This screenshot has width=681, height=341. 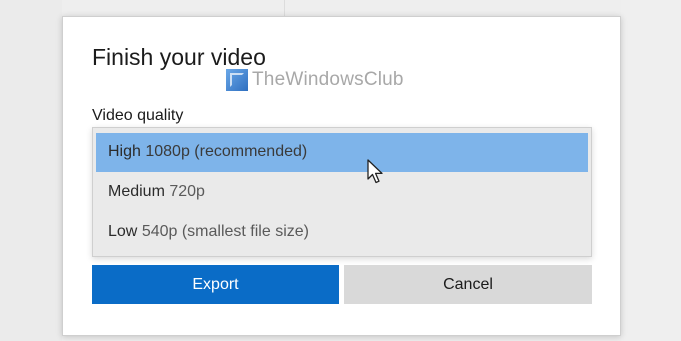 I want to click on cancel-button: Cancel, so click(x=468, y=284).